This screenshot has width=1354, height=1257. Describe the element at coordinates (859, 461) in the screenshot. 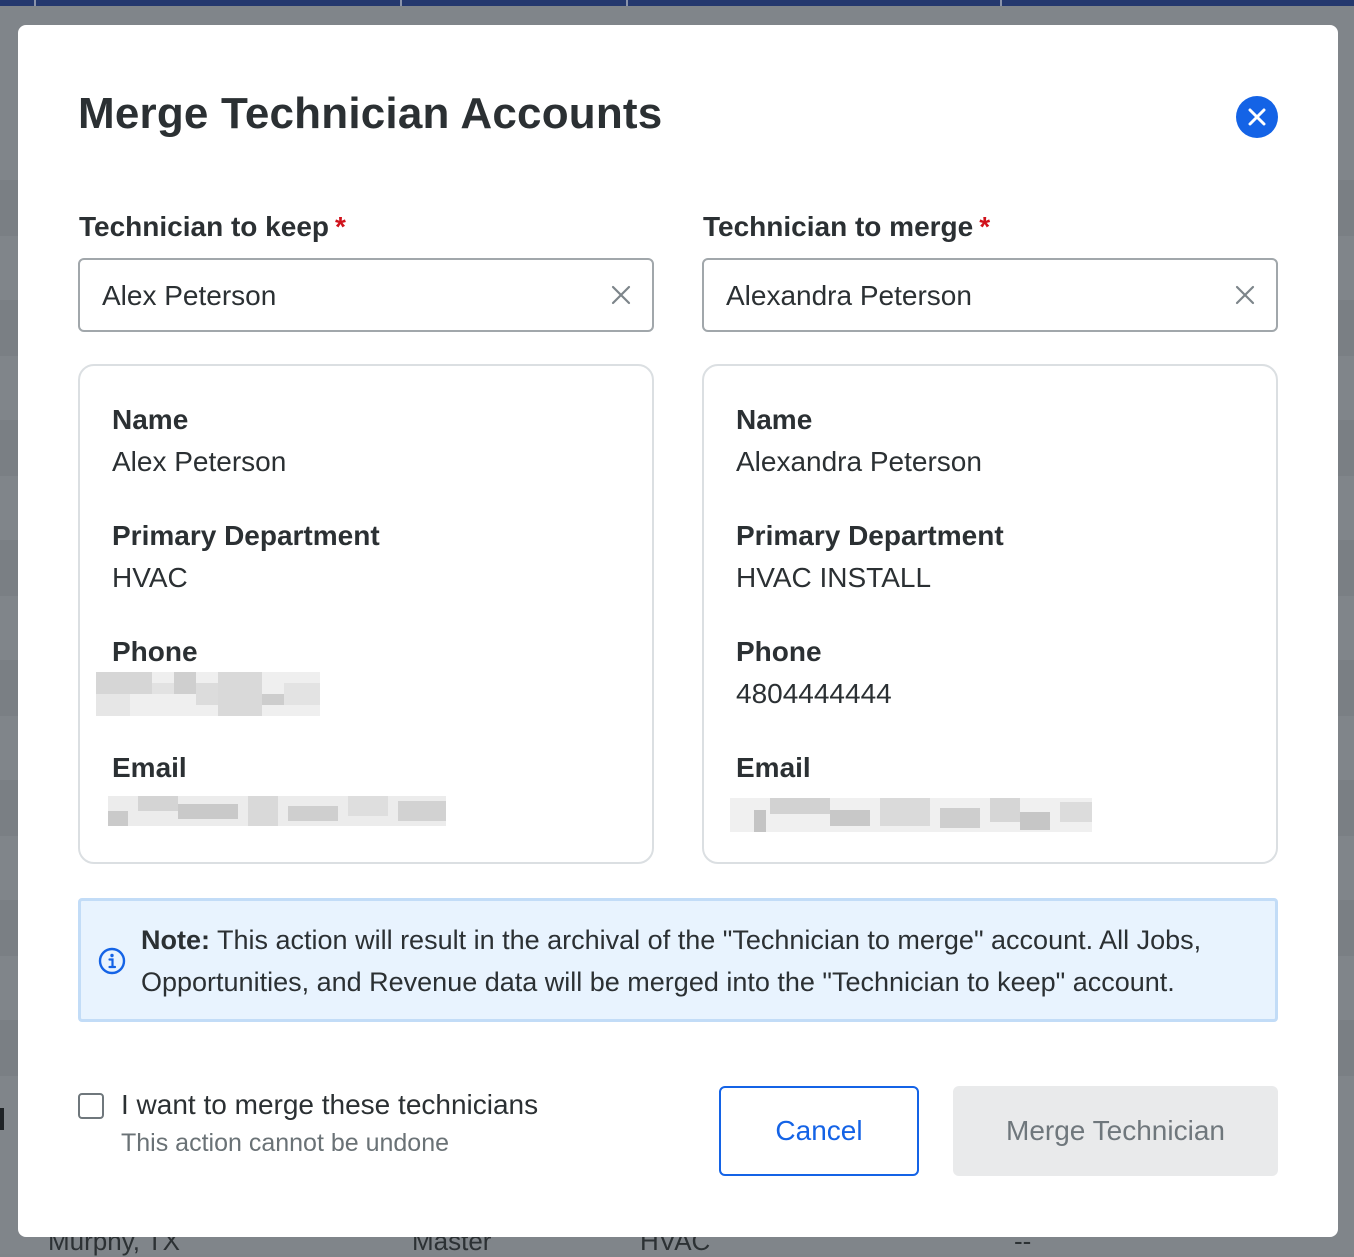

I see `name-value: Alexandra Peterson` at that location.